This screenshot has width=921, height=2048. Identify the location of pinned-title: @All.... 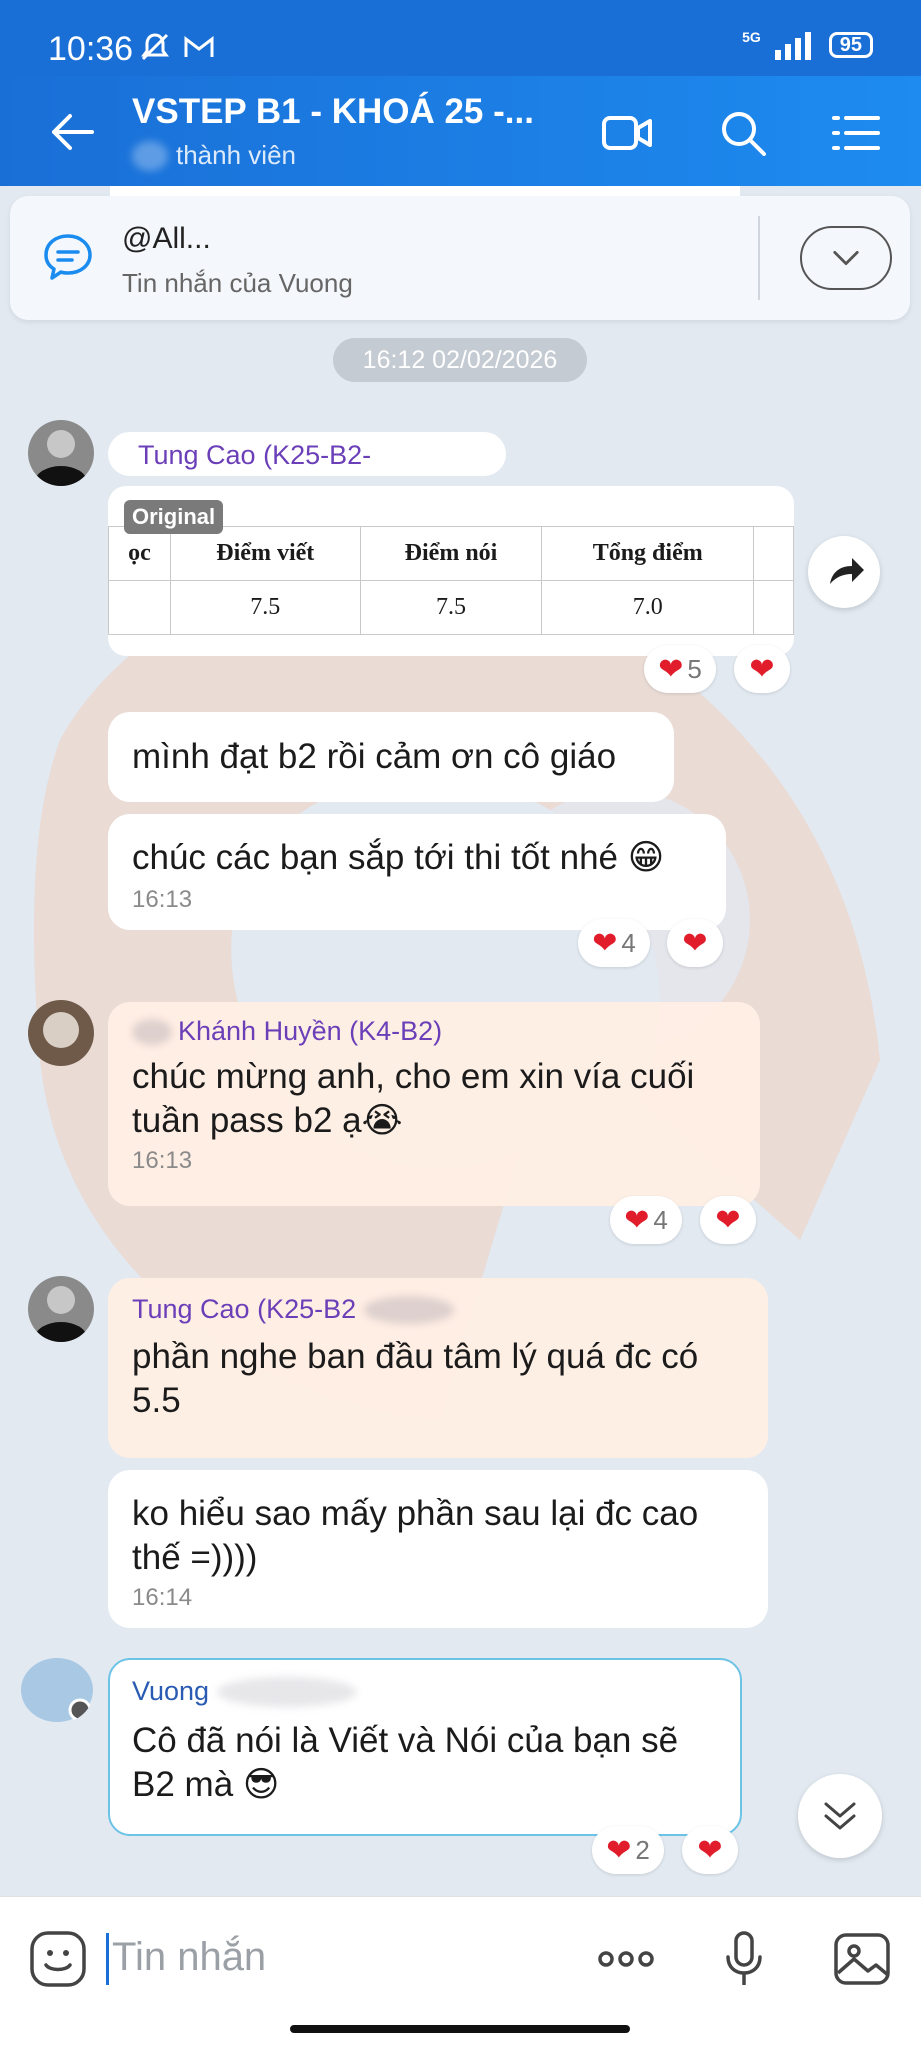
(166, 238).